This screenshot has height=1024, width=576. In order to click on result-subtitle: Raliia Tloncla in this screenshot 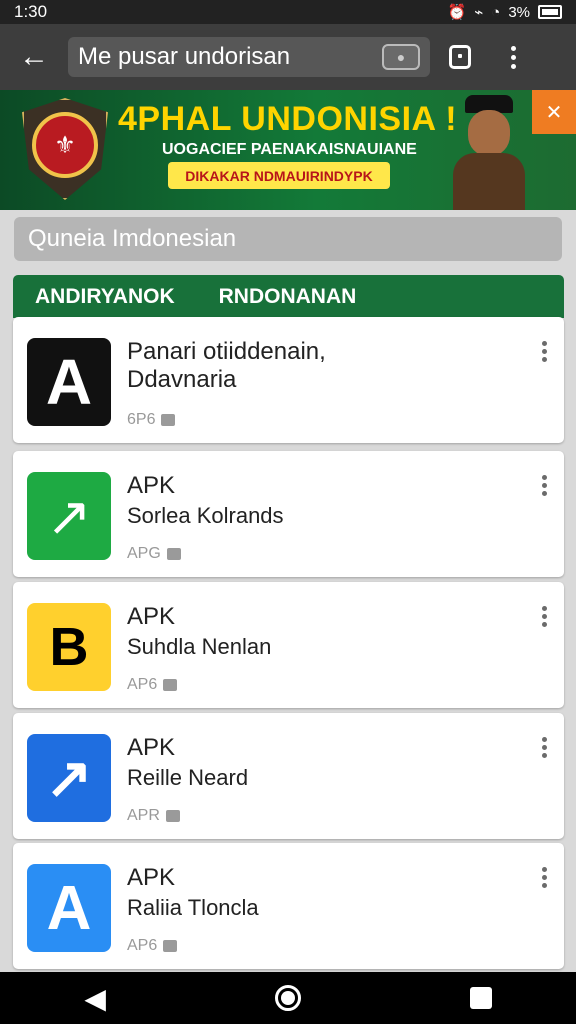, I will do `click(193, 907)`.